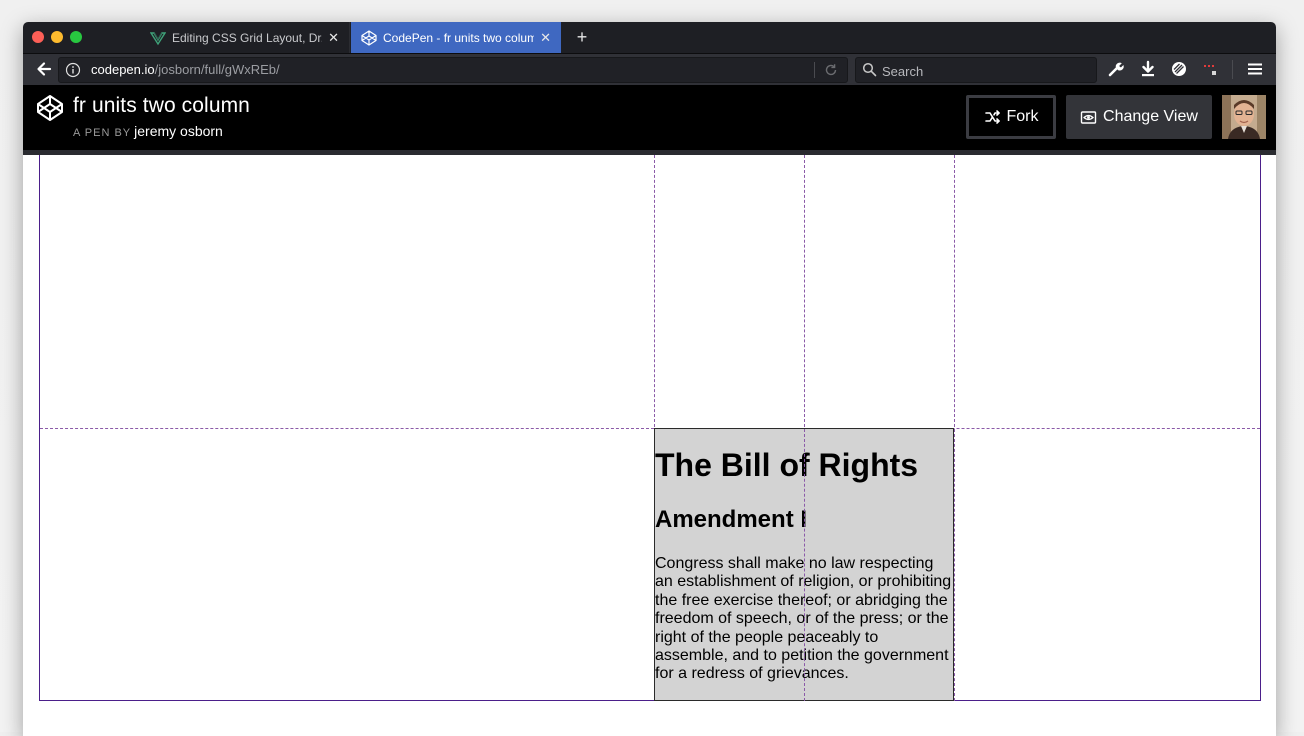 This screenshot has height=736, width=1304. I want to click on pen-title: fr units two column, so click(161, 105).